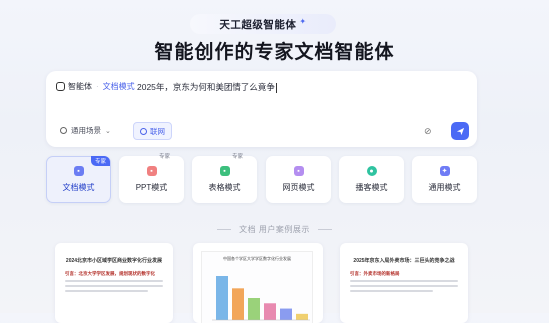 The image size is (549, 323). What do you see at coordinates (444, 179) in the screenshot?
I see `tool-general-mode: ✦ 通用模式` at bounding box center [444, 179].